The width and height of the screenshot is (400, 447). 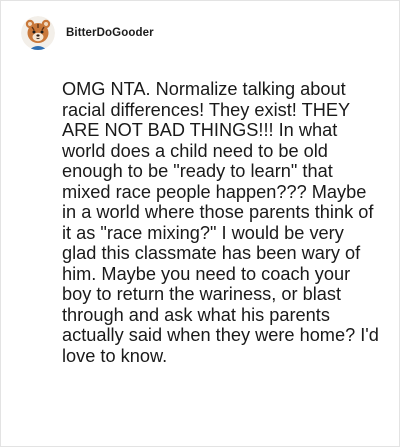 I want to click on comment-header: BitterDoGooder, so click(x=87, y=33).